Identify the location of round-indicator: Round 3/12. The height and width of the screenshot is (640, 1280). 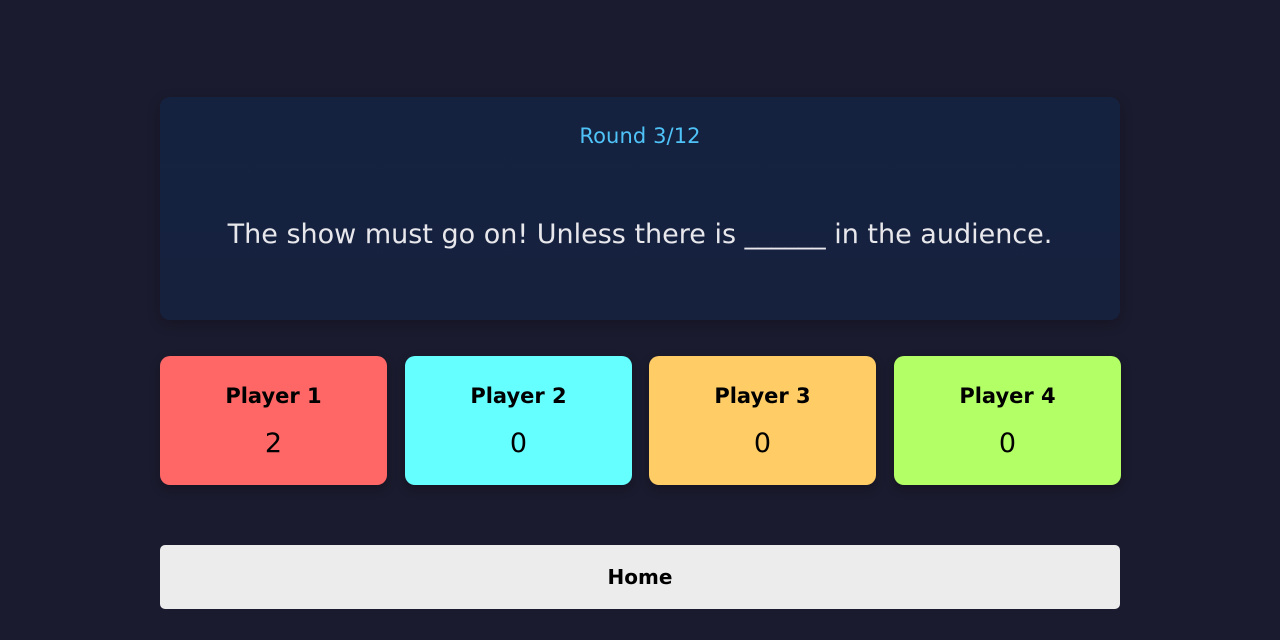
(640, 136).